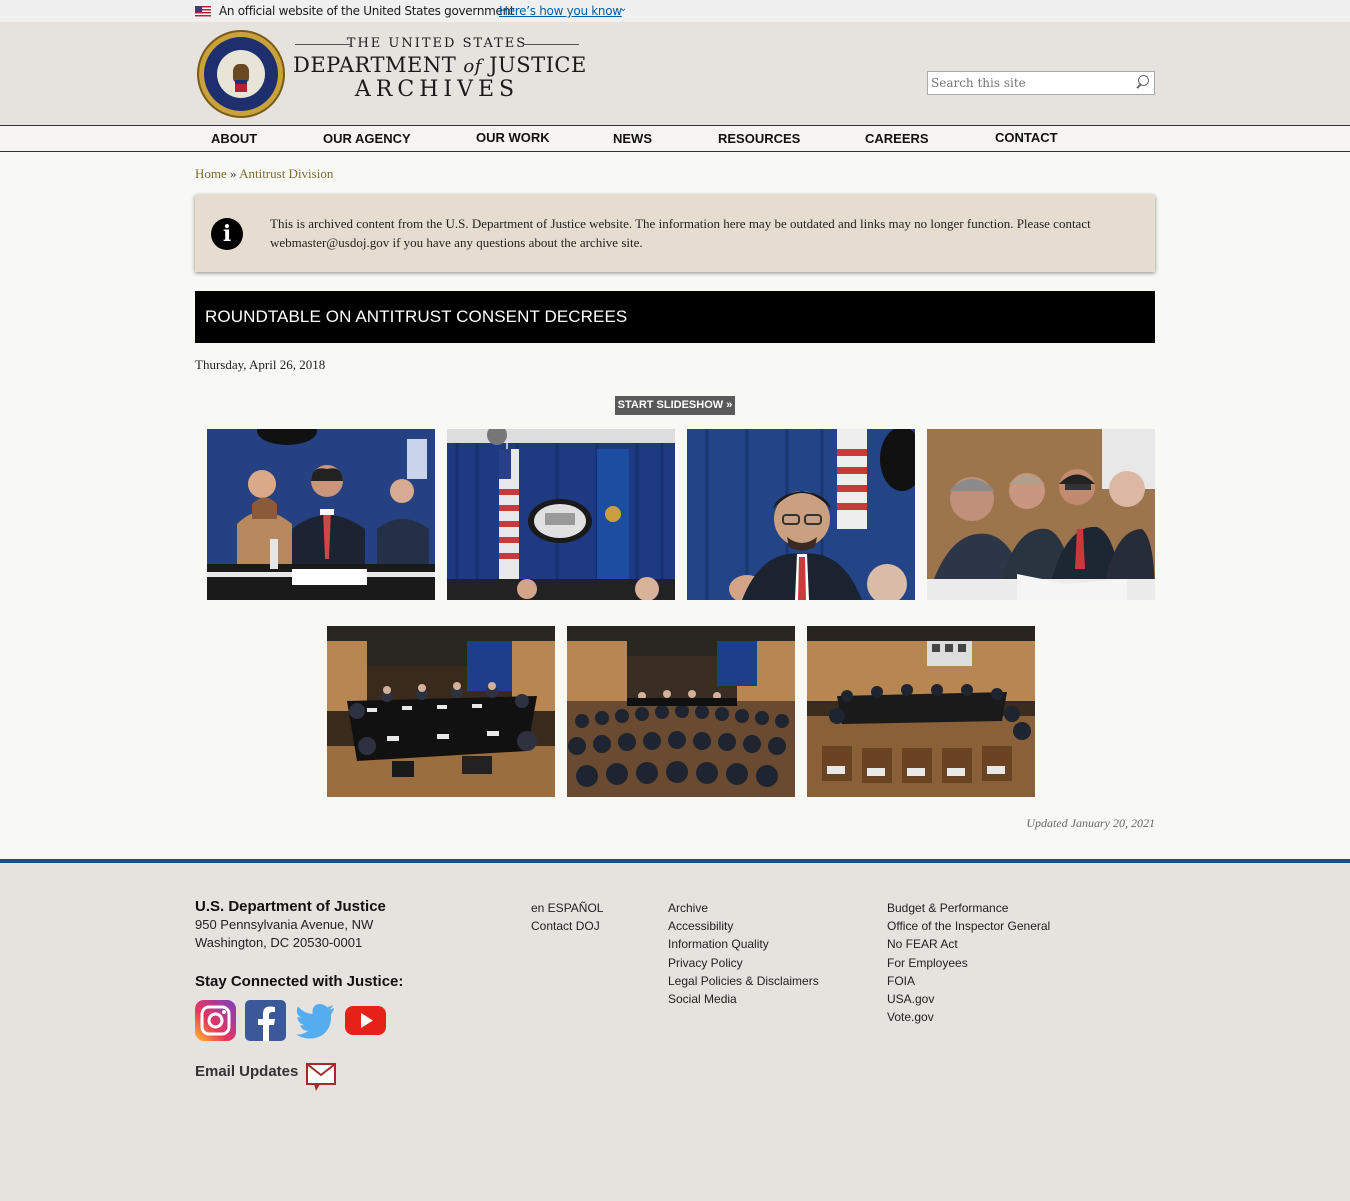  What do you see at coordinates (265, 1020) in the screenshot?
I see `facebook-icon` at bounding box center [265, 1020].